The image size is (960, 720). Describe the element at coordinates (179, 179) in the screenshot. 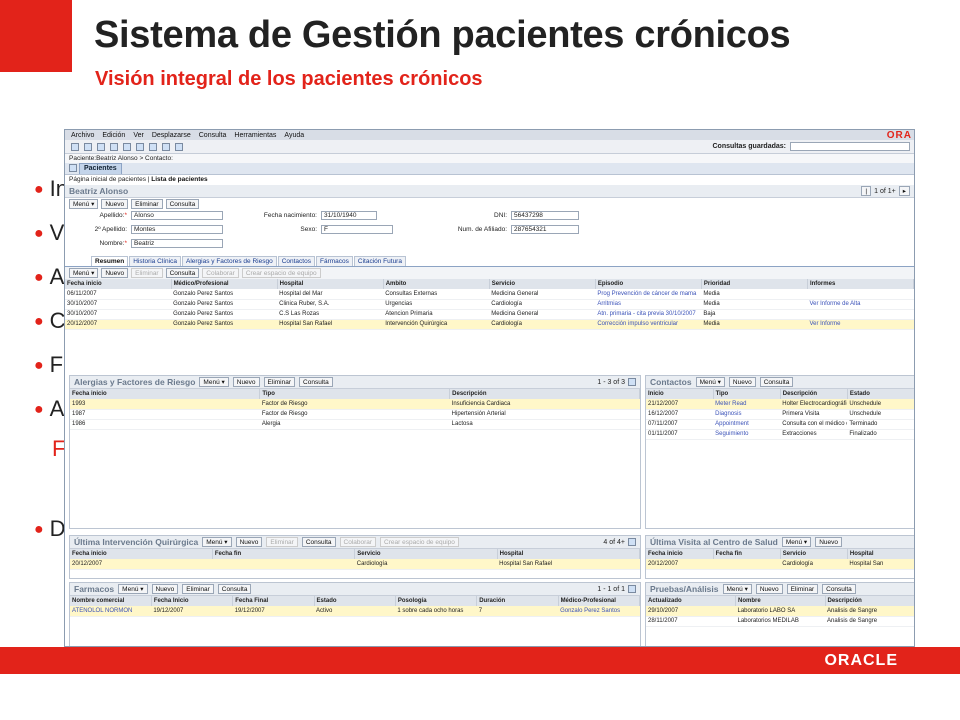

I see `link-lista-pacientes: Lista de pacientes` at that location.